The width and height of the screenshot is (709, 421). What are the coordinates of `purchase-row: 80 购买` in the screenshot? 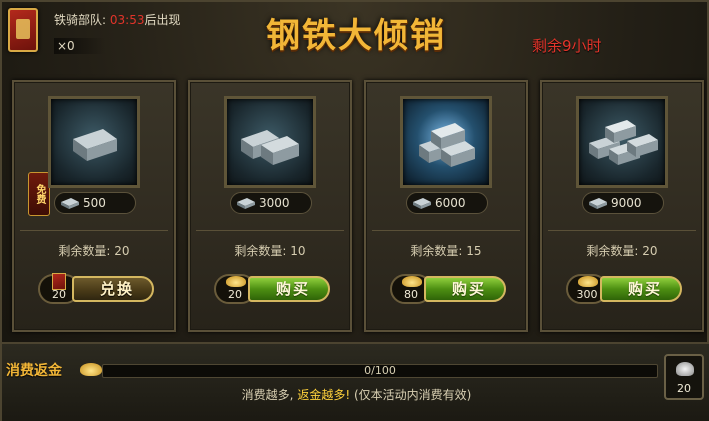 It's located at (448, 289).